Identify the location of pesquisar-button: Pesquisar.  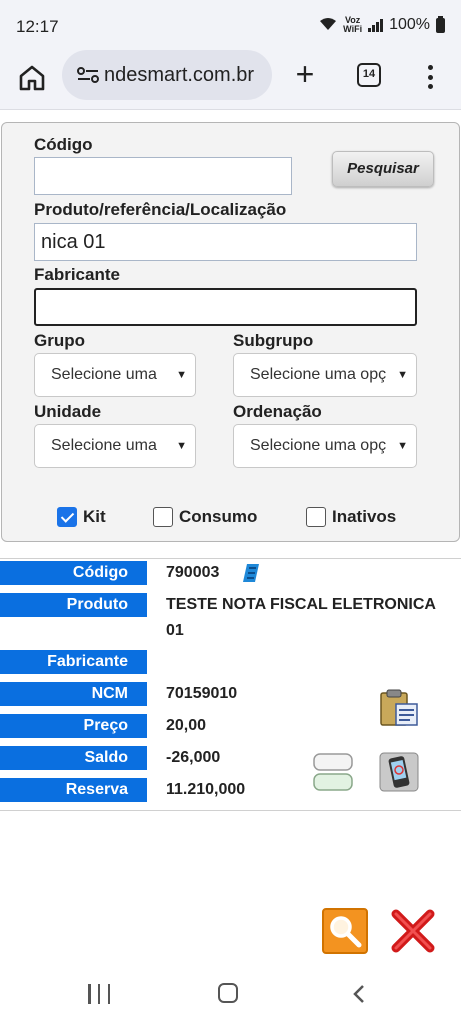
(383, 169).